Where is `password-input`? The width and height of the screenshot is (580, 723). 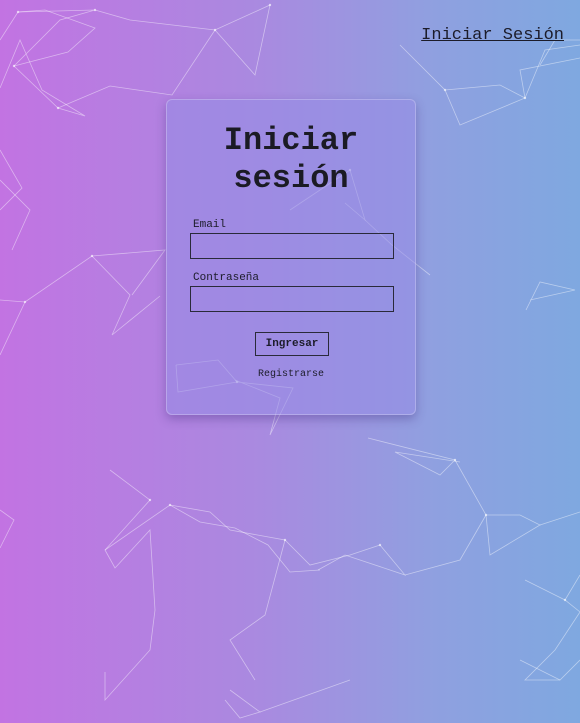
password-input is located at coordinates (292, 299).